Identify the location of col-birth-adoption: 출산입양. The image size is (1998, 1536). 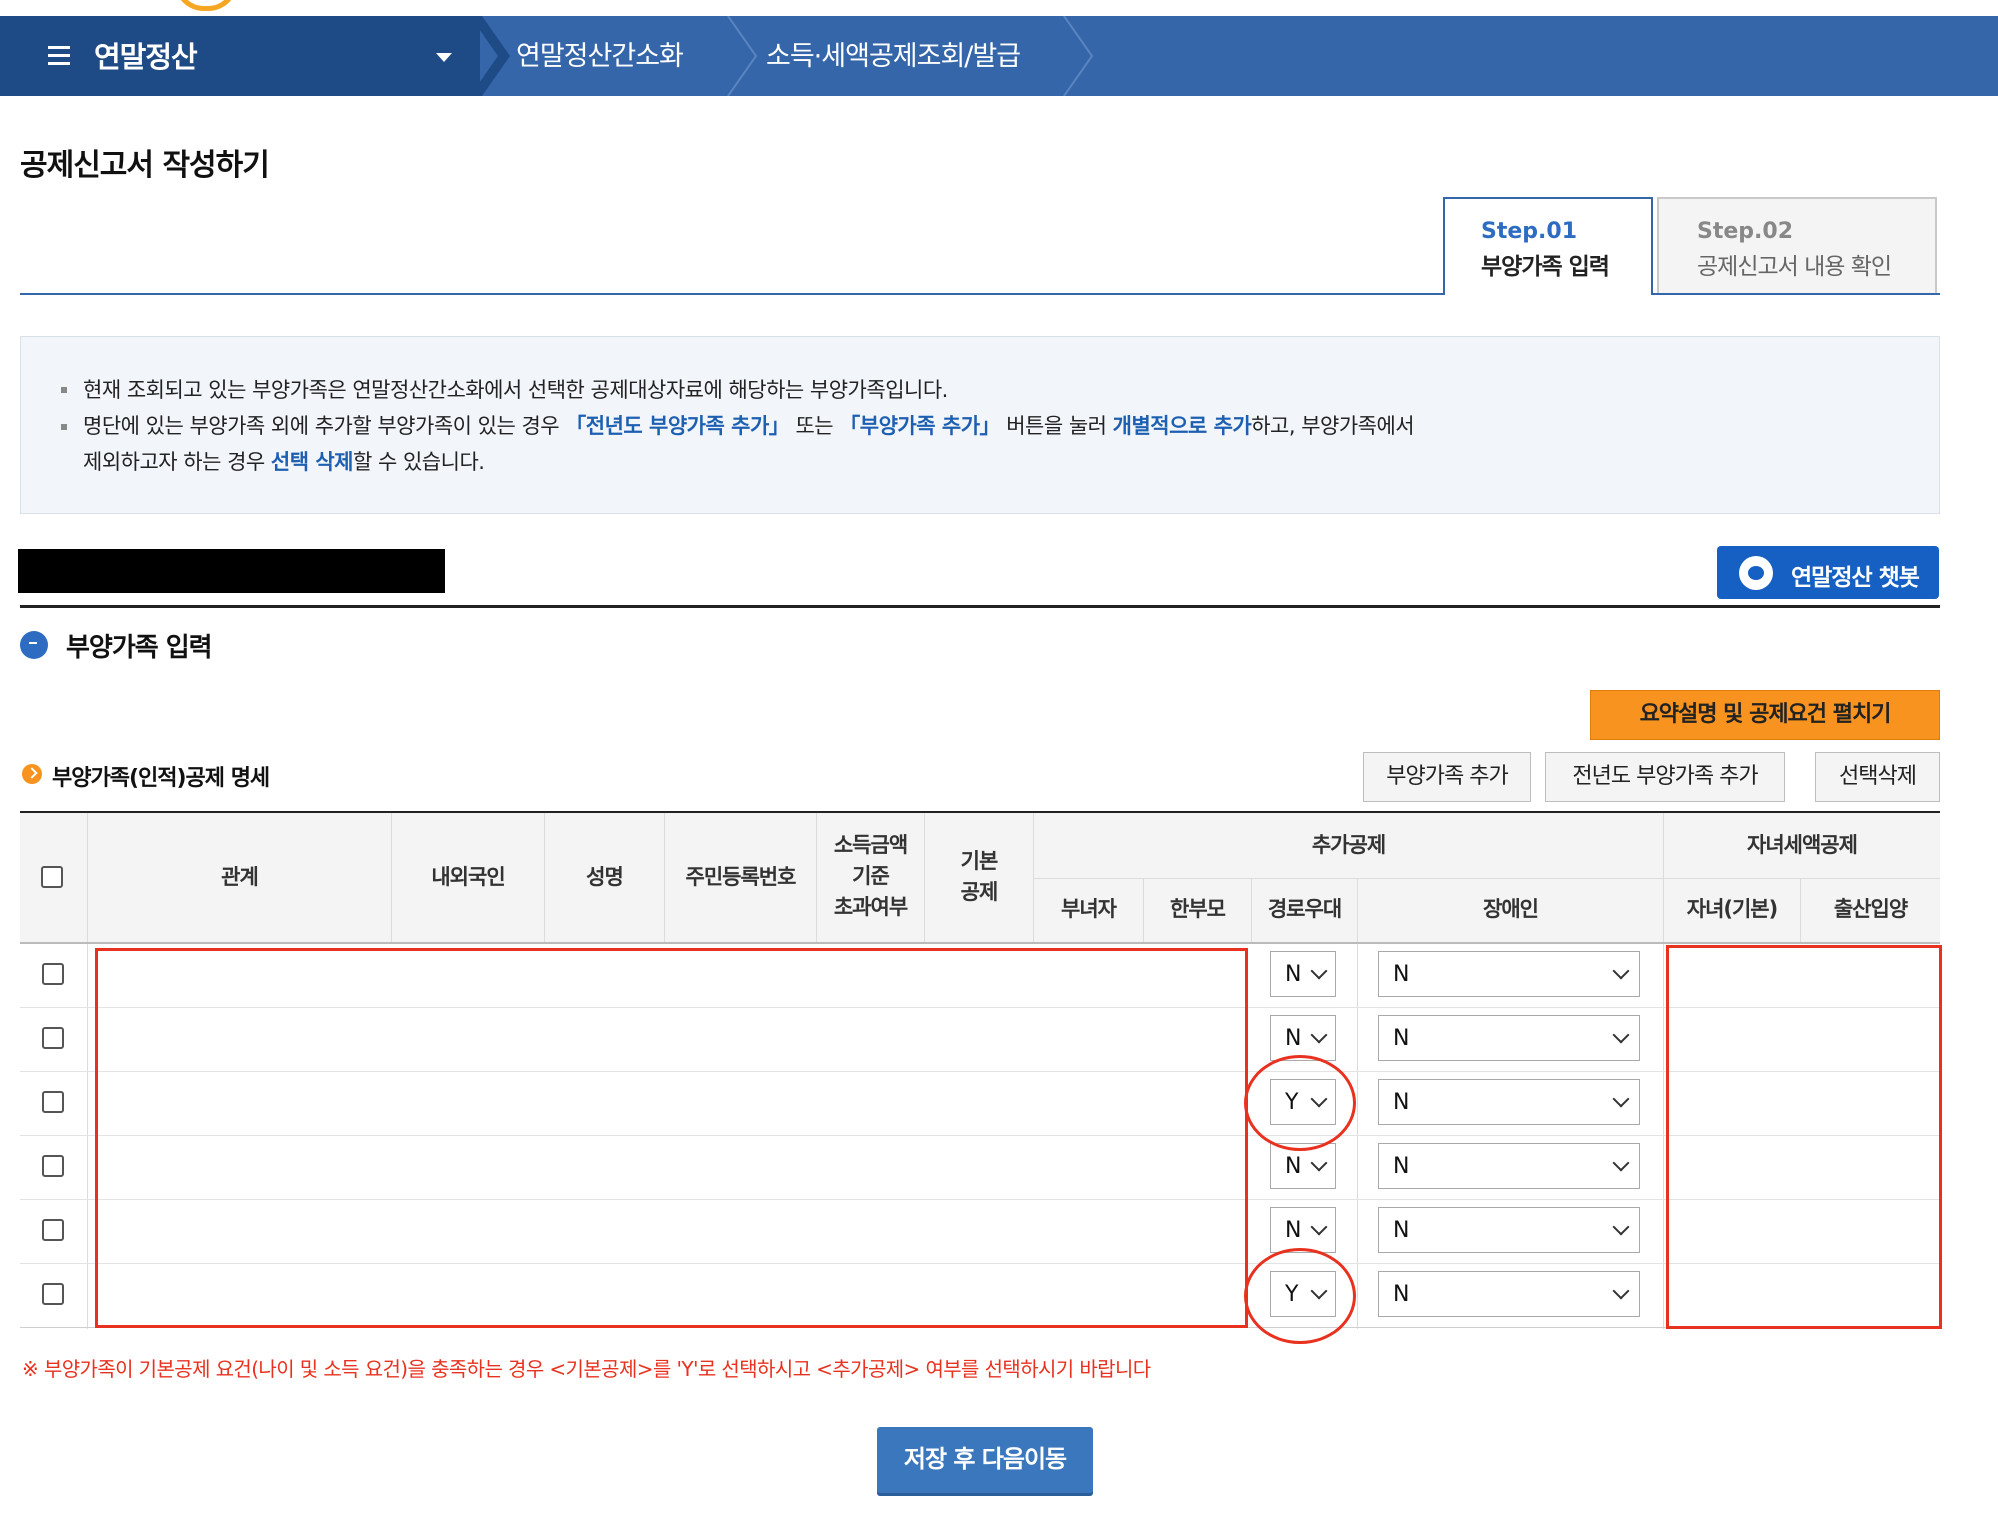
(1870, 909).